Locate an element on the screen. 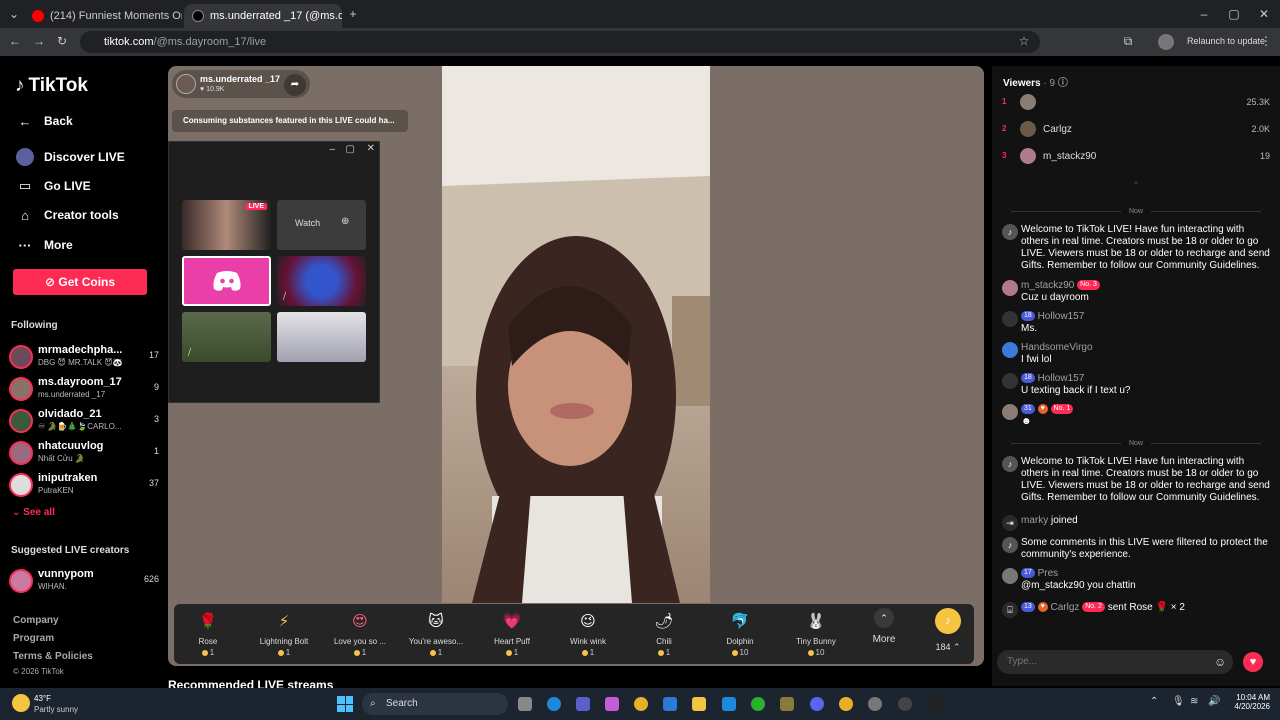  tiktok-logo: ♪ TikTok is located at coordinates (51, 86).